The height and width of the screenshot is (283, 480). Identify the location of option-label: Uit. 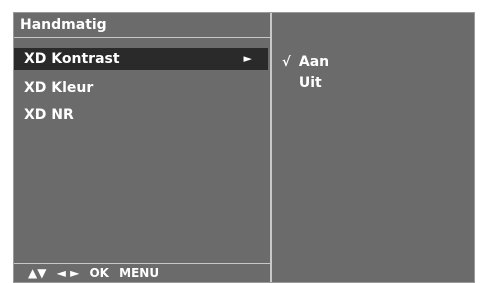
(310, 83).